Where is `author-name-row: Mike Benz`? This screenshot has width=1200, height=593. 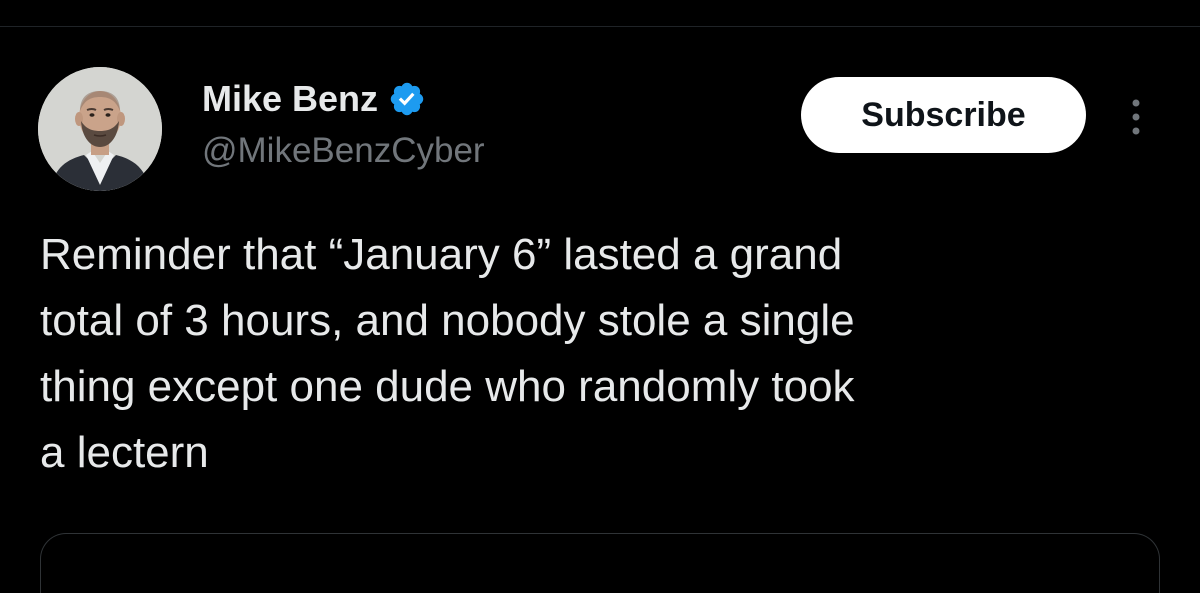 author-name-row: Mike Benz is located at coordinates (314, 99).